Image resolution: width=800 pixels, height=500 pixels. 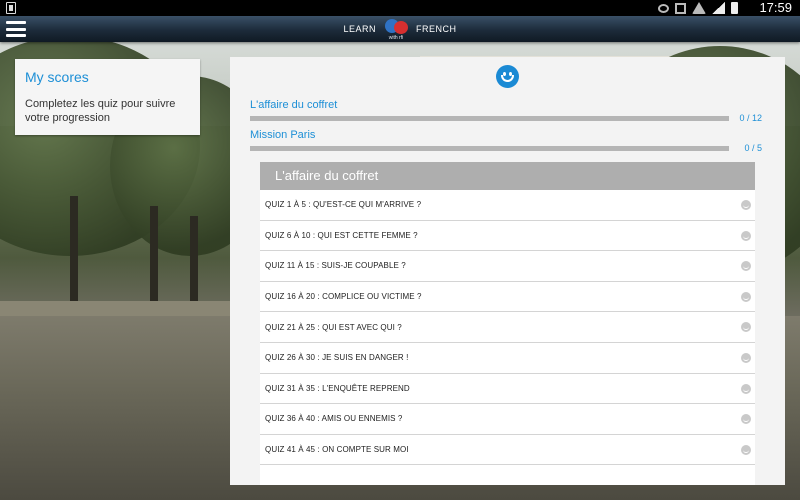 I want to click on quiz-item-label: QUIZ 41 À 45 : ON COMPTE SUR MOI, so click(x=337, y=450).